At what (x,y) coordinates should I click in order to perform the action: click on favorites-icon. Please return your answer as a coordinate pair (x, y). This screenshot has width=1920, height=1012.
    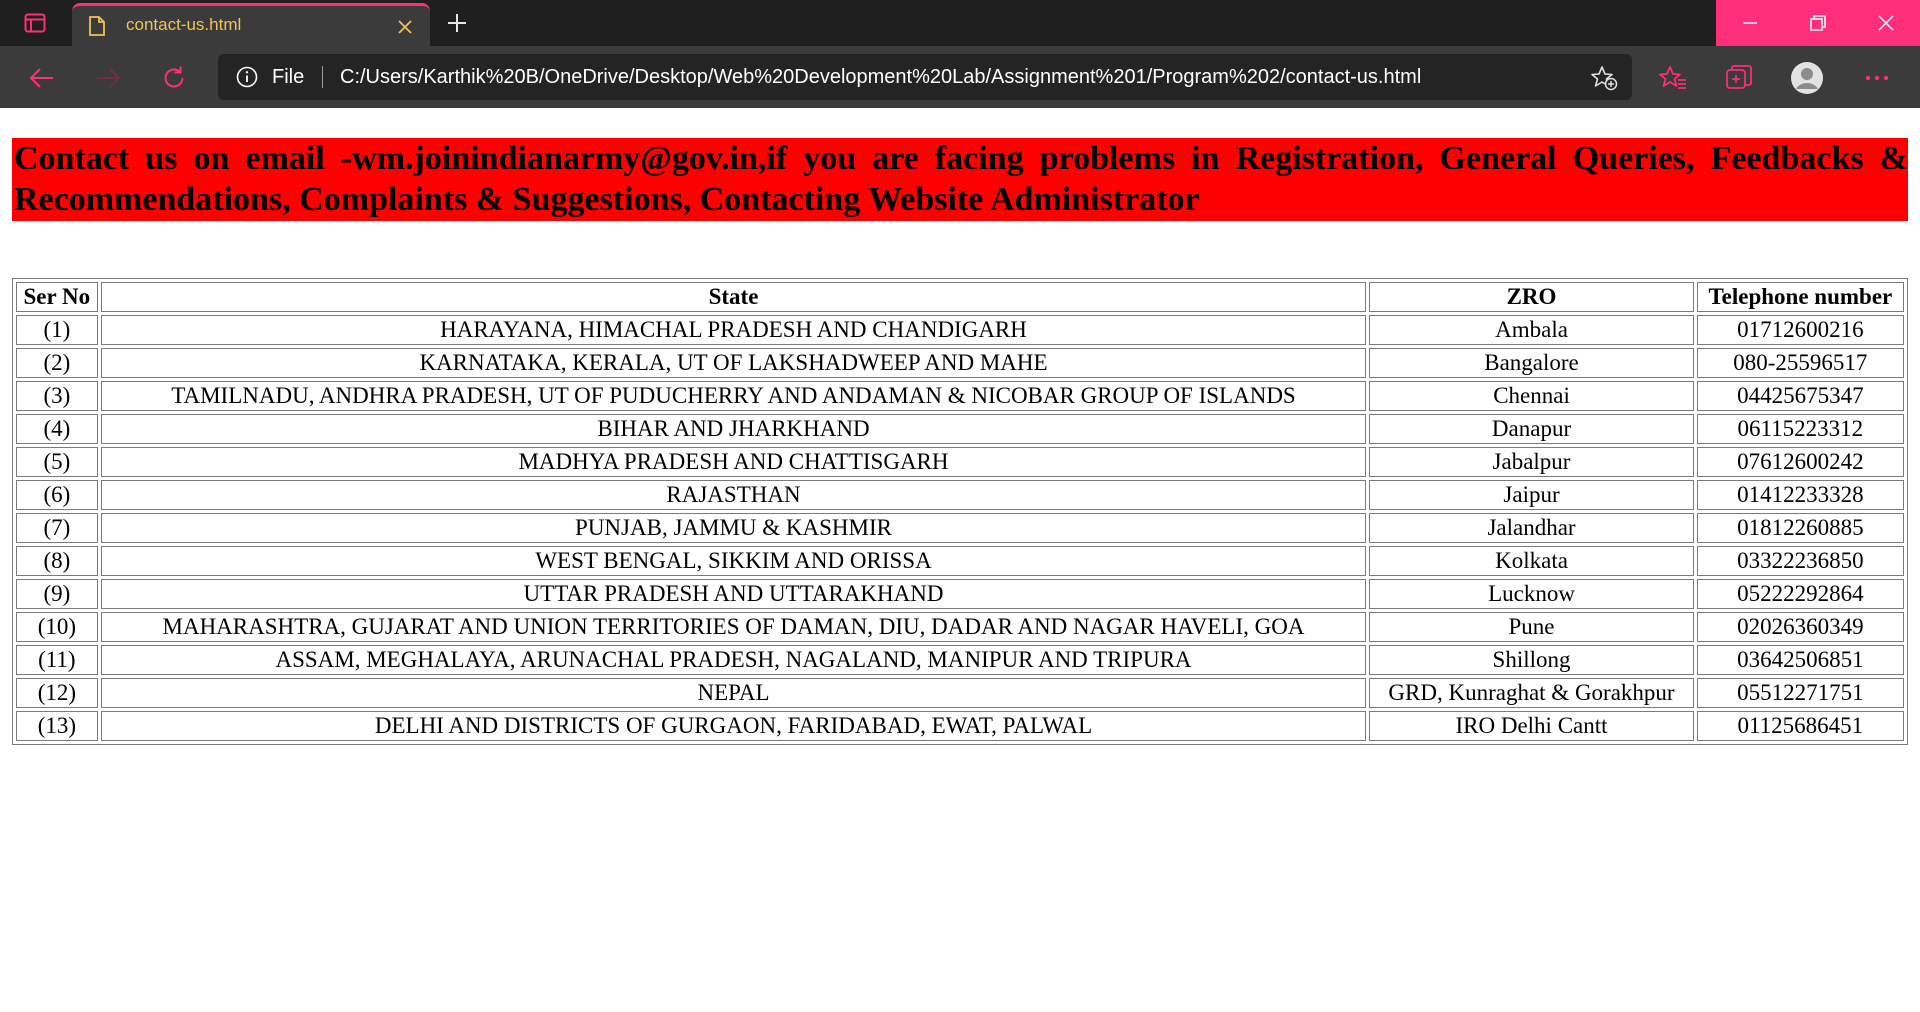
    Looking at the image, I should click on (1673, 78).